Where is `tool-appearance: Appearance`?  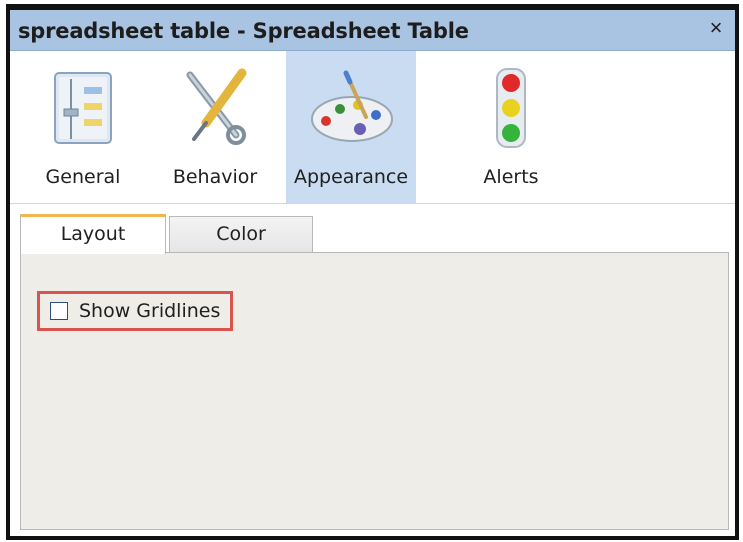
tool-appearance: Appearance is located at coordinates (351, 127).